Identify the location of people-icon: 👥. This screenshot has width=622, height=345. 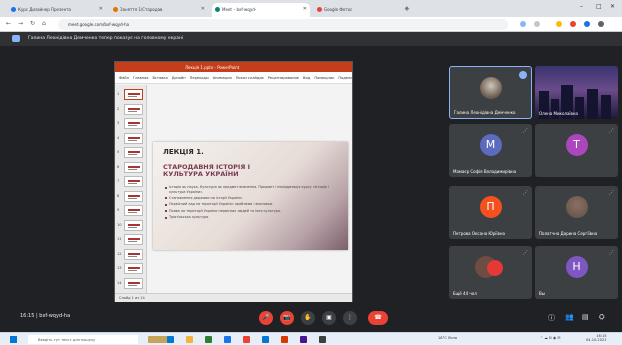
(569, 317).